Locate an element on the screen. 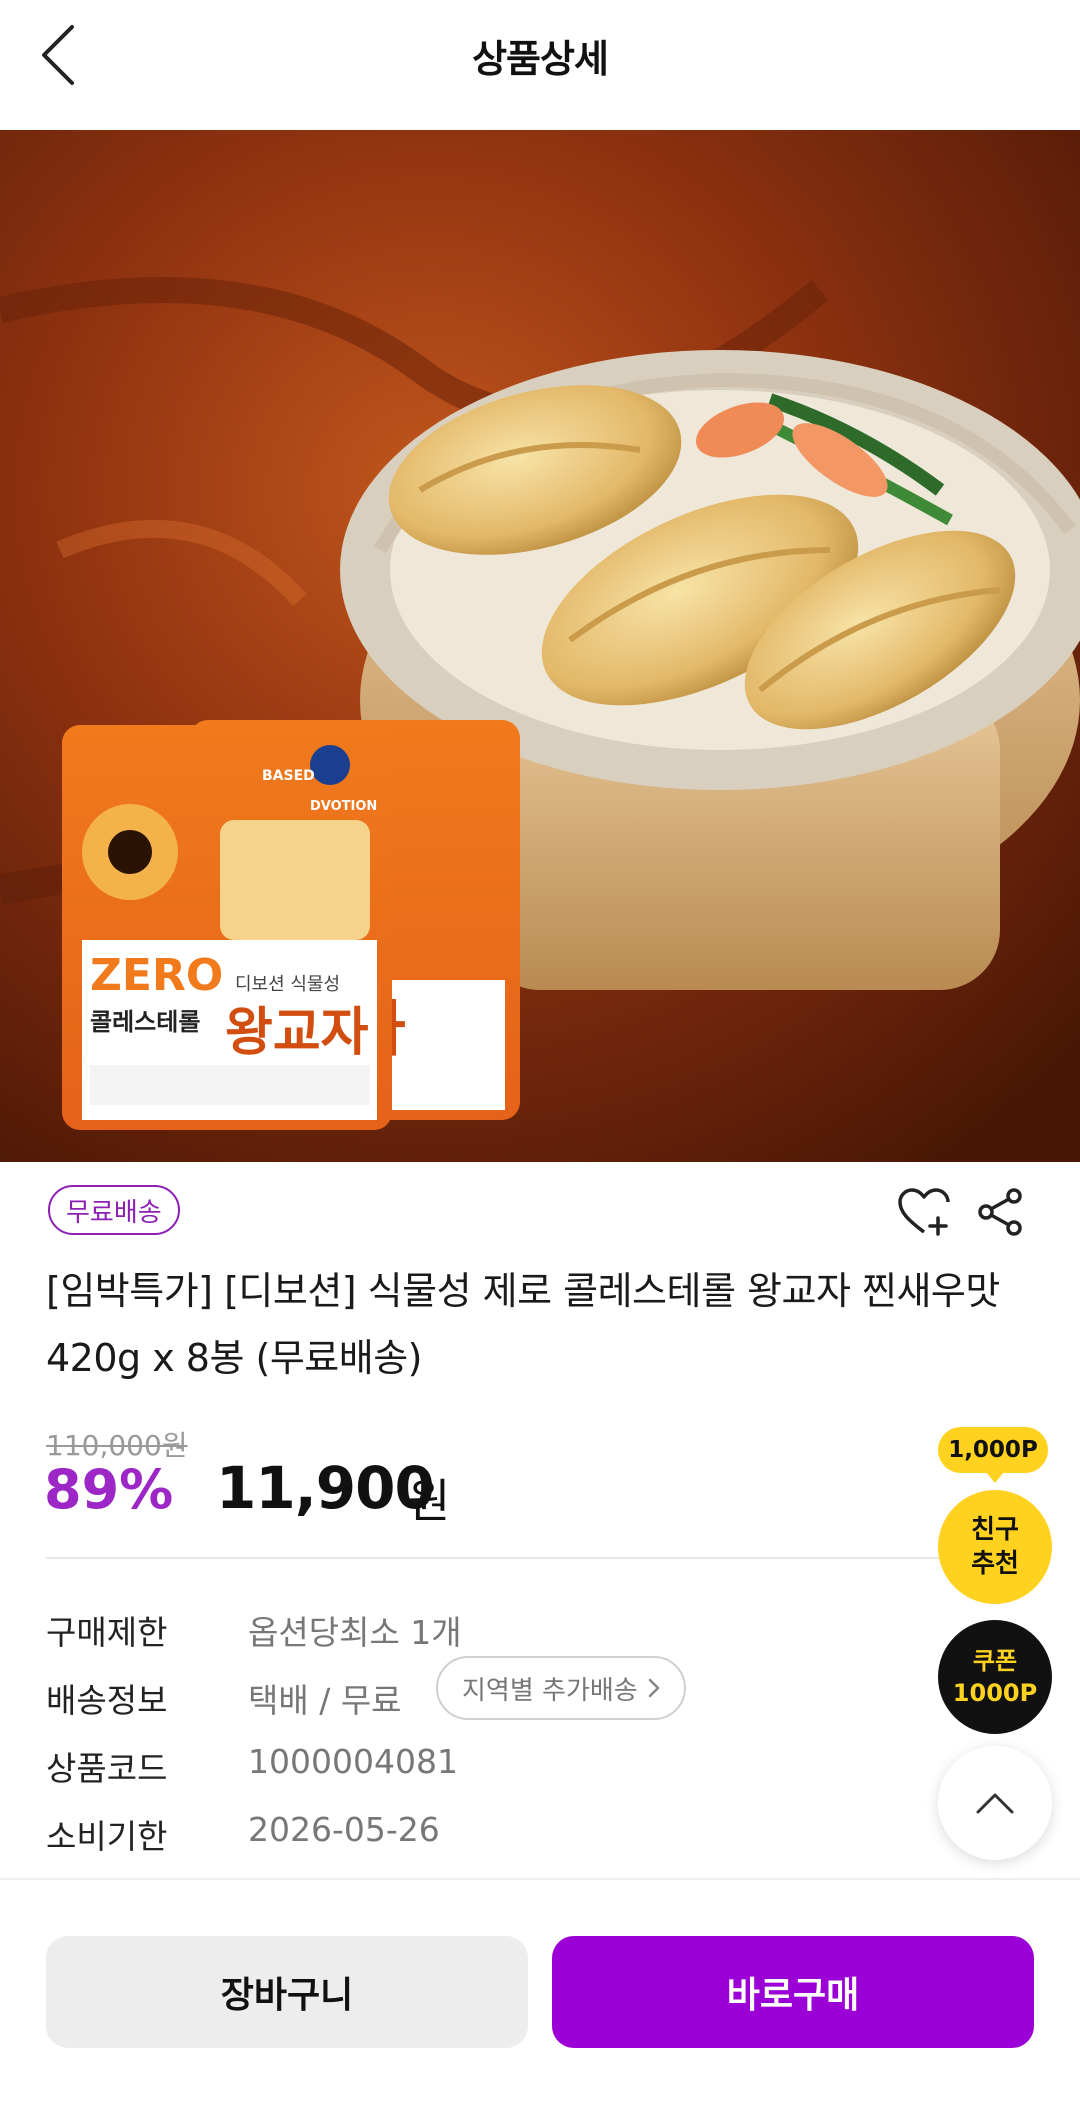  info-row-expiry: 소비기한 2026-05-26 is located at coordinates (496, 1835).